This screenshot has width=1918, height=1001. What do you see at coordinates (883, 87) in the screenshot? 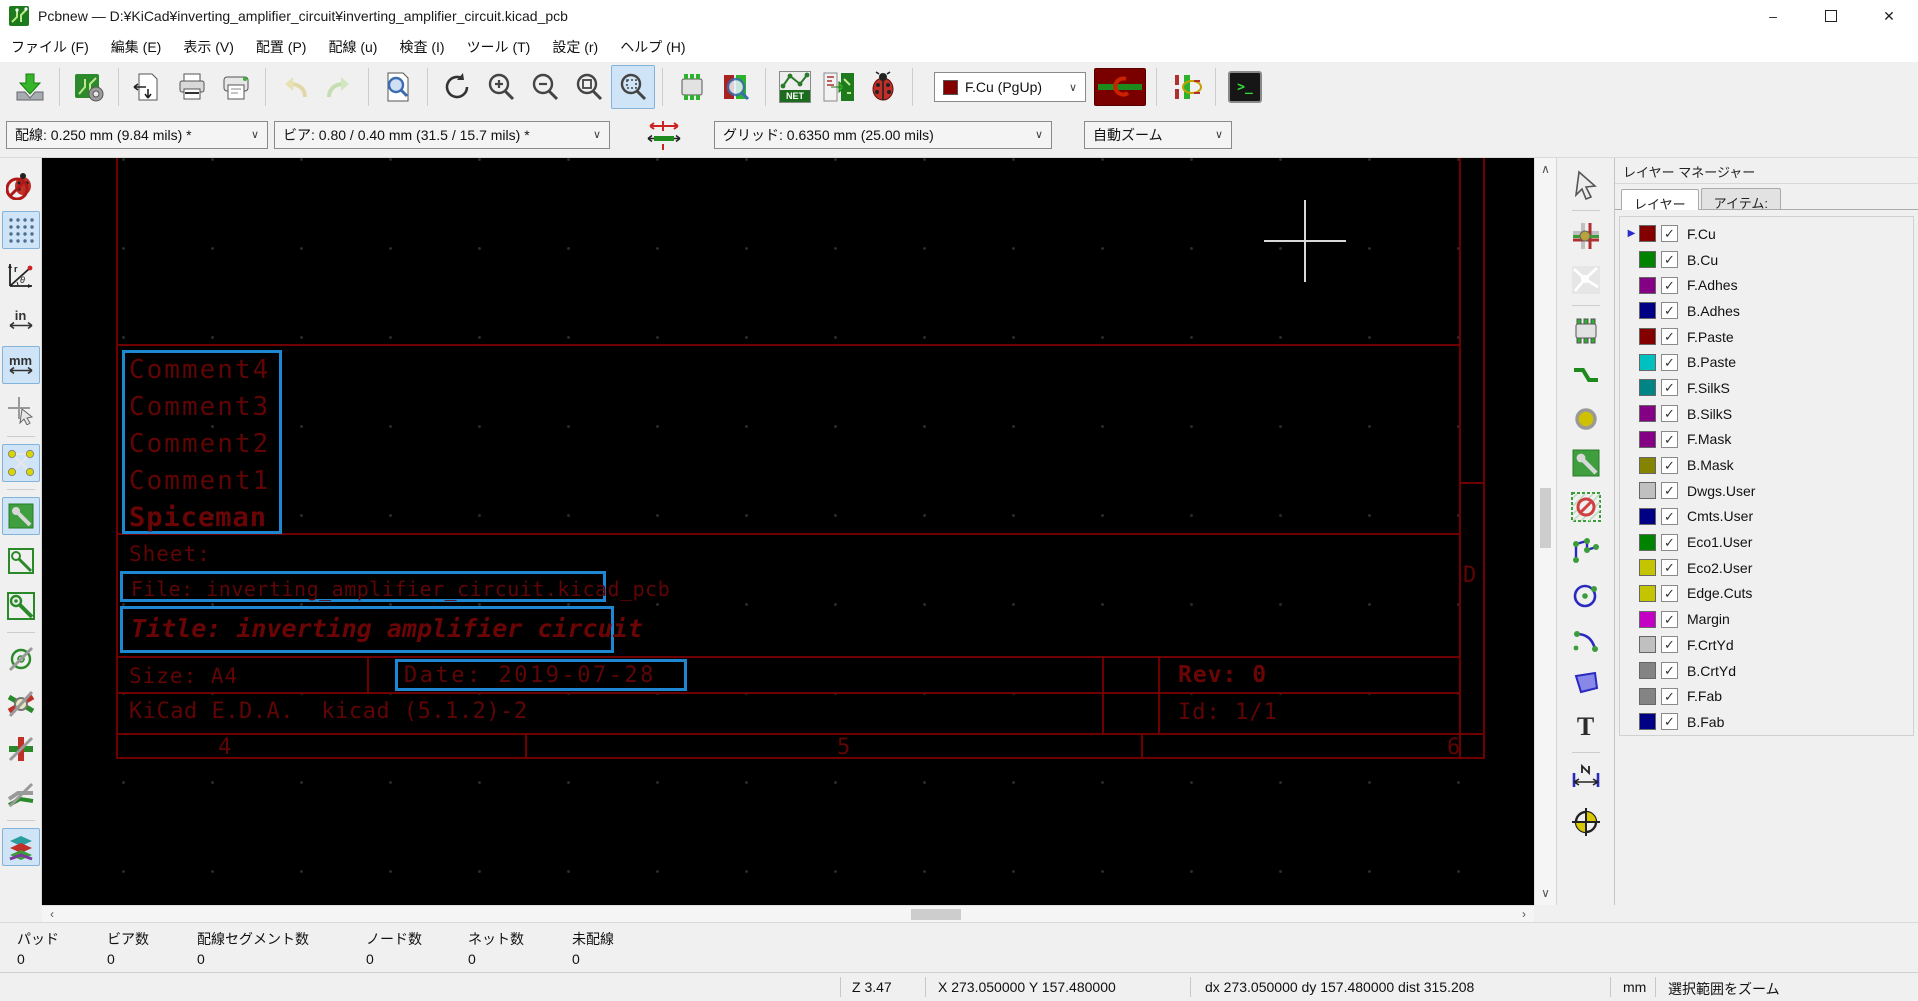
I see `drc-button` at bounding box center [883, 87].